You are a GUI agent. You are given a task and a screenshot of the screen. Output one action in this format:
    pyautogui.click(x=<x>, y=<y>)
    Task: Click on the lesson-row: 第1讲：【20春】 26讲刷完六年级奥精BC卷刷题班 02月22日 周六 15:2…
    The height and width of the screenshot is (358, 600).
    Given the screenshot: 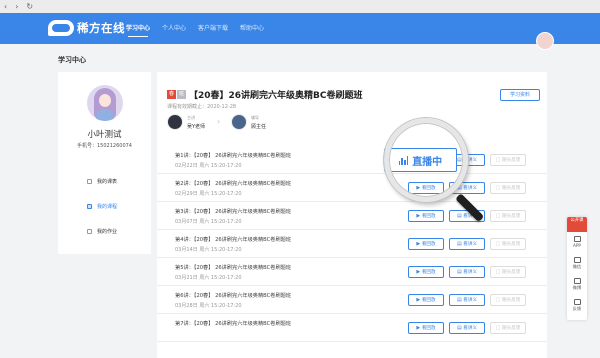 What is the action you would take?
    pyautogui.click(x=352, y=160)
    